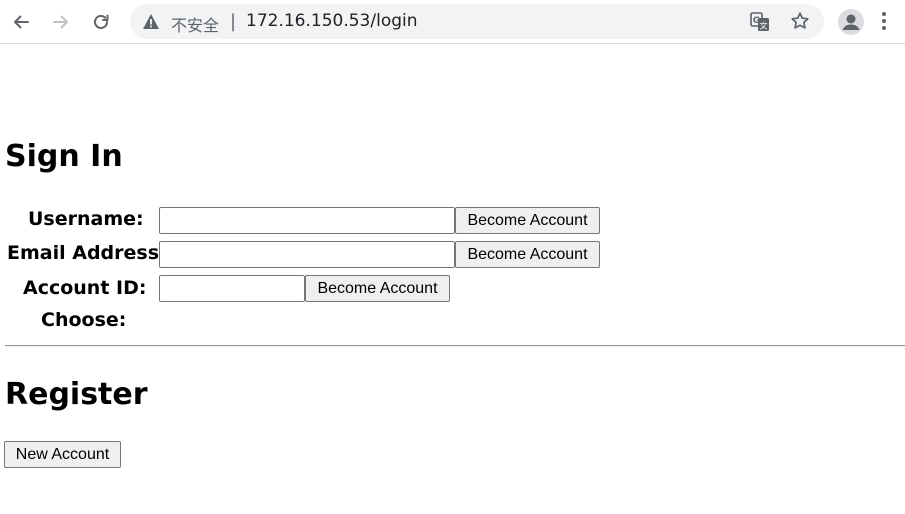  Describe the element at coordinates (477, 21) in the screenshot. I see `address-bar: 不安全 | 172.16.150.53/login G 文` at that location.